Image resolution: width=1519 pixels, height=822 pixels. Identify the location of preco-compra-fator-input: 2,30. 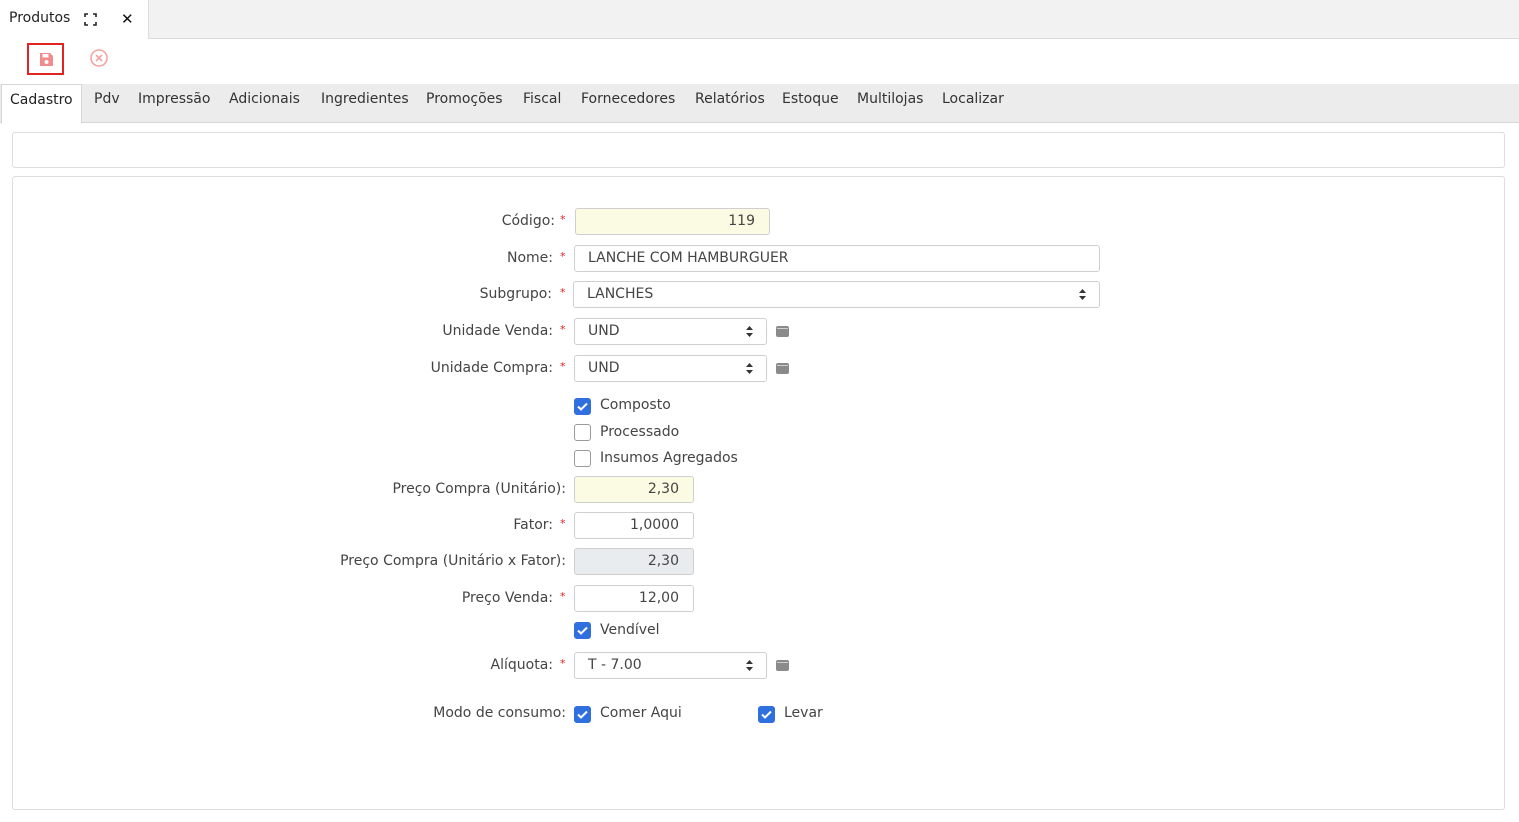
(634, 561).